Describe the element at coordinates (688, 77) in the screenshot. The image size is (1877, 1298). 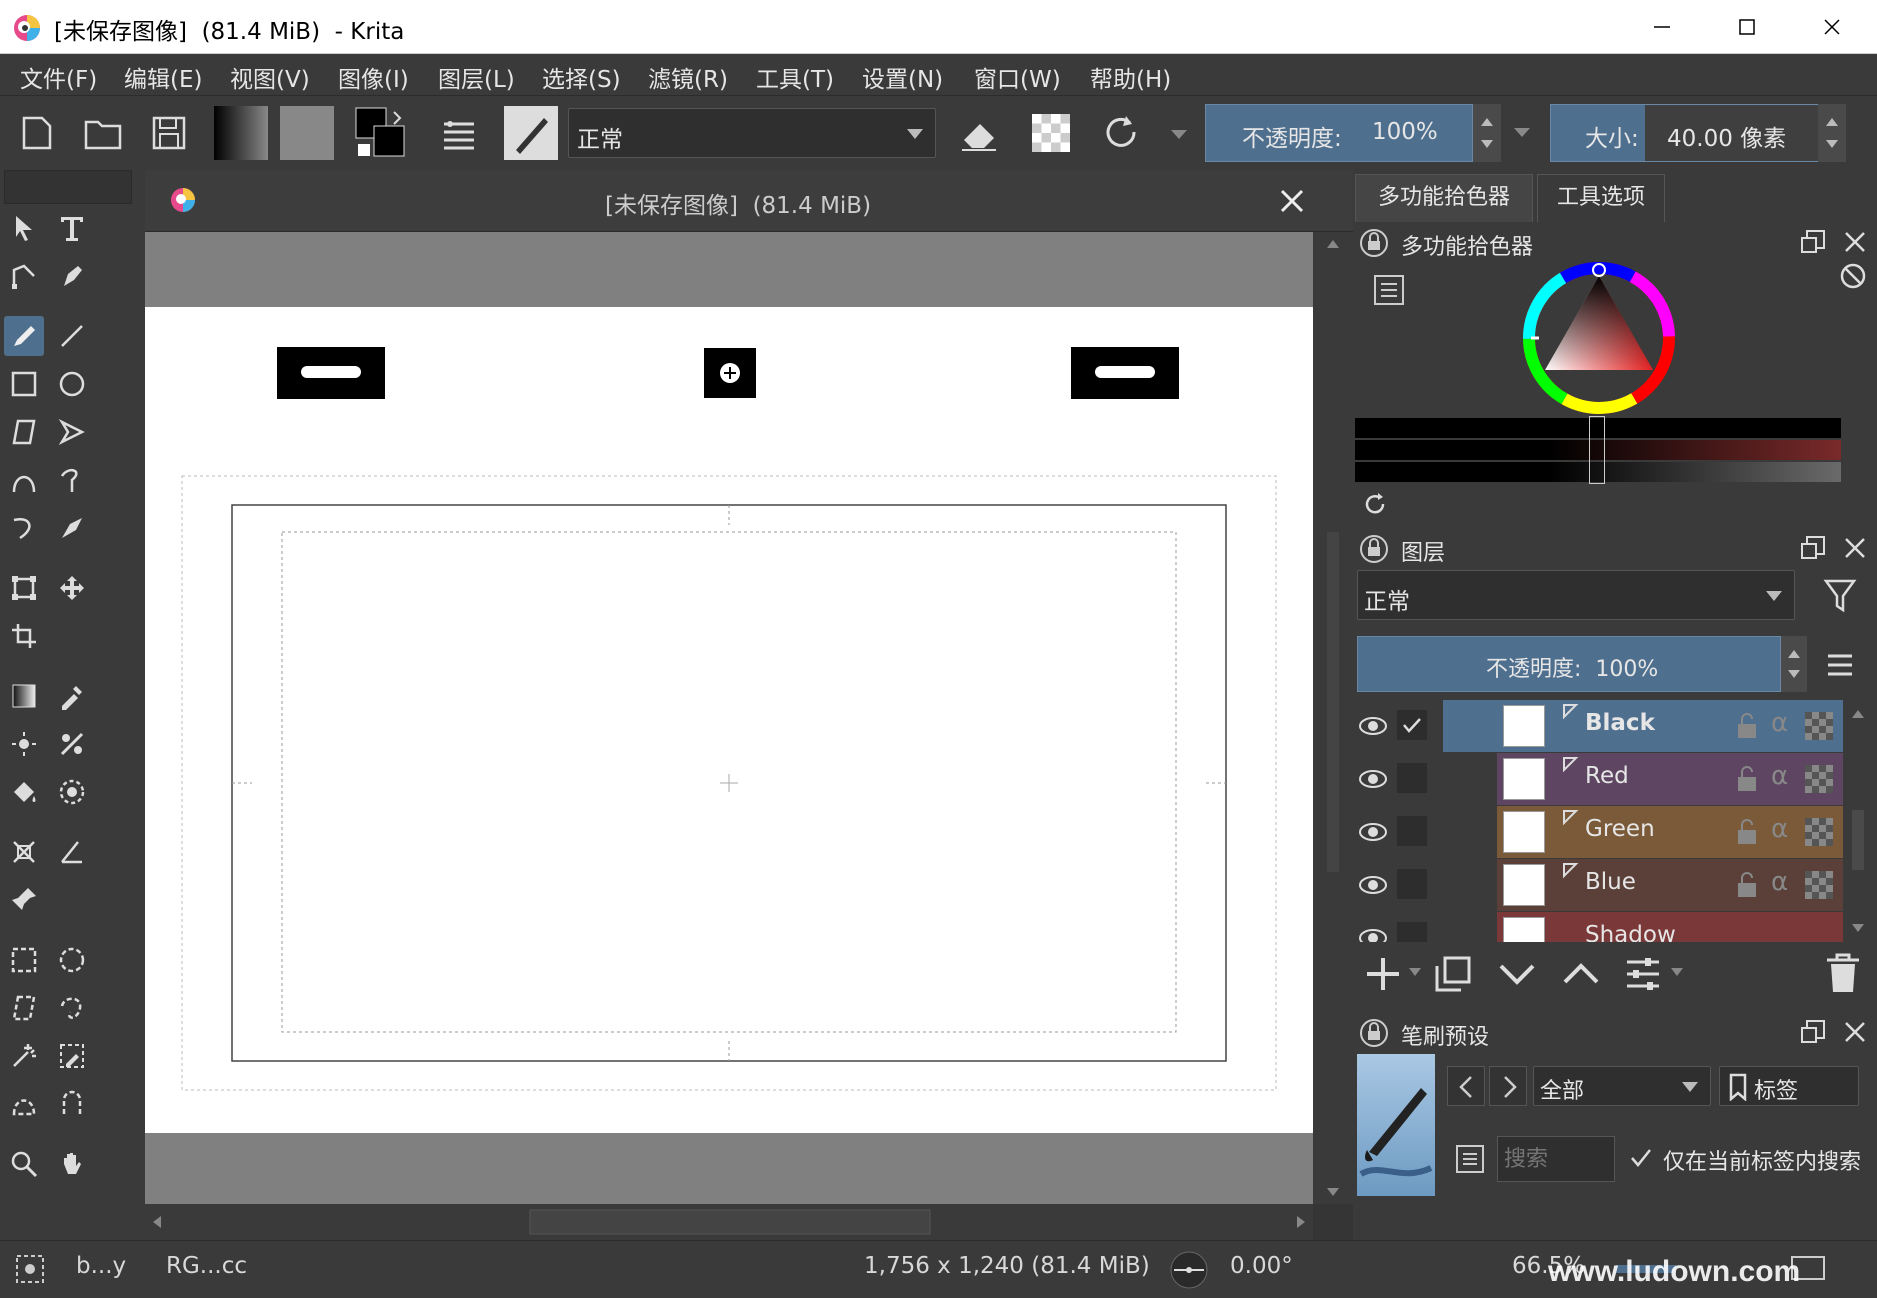
I see `menu-filter: 滤镜(R)` at that location.